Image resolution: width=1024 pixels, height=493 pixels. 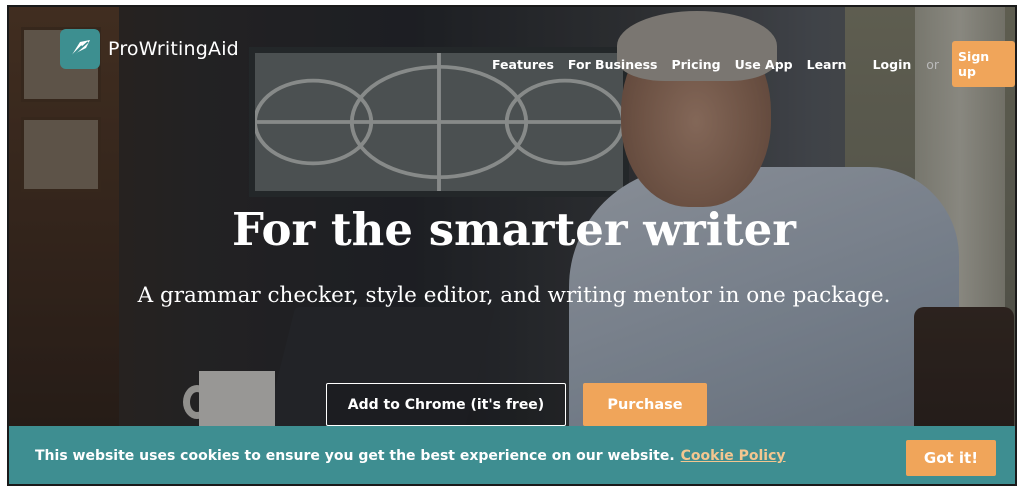 I want to click on nav-item-for-business: For Business, so click(x=613, y=64).